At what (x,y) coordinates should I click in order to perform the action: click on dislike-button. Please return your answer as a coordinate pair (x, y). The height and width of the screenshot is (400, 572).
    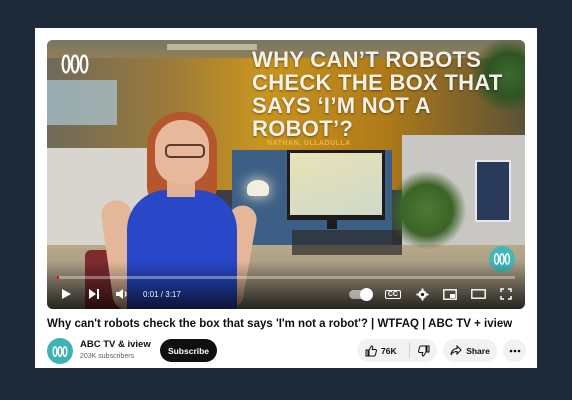
    Looking at the image, I should click on (423, 351).